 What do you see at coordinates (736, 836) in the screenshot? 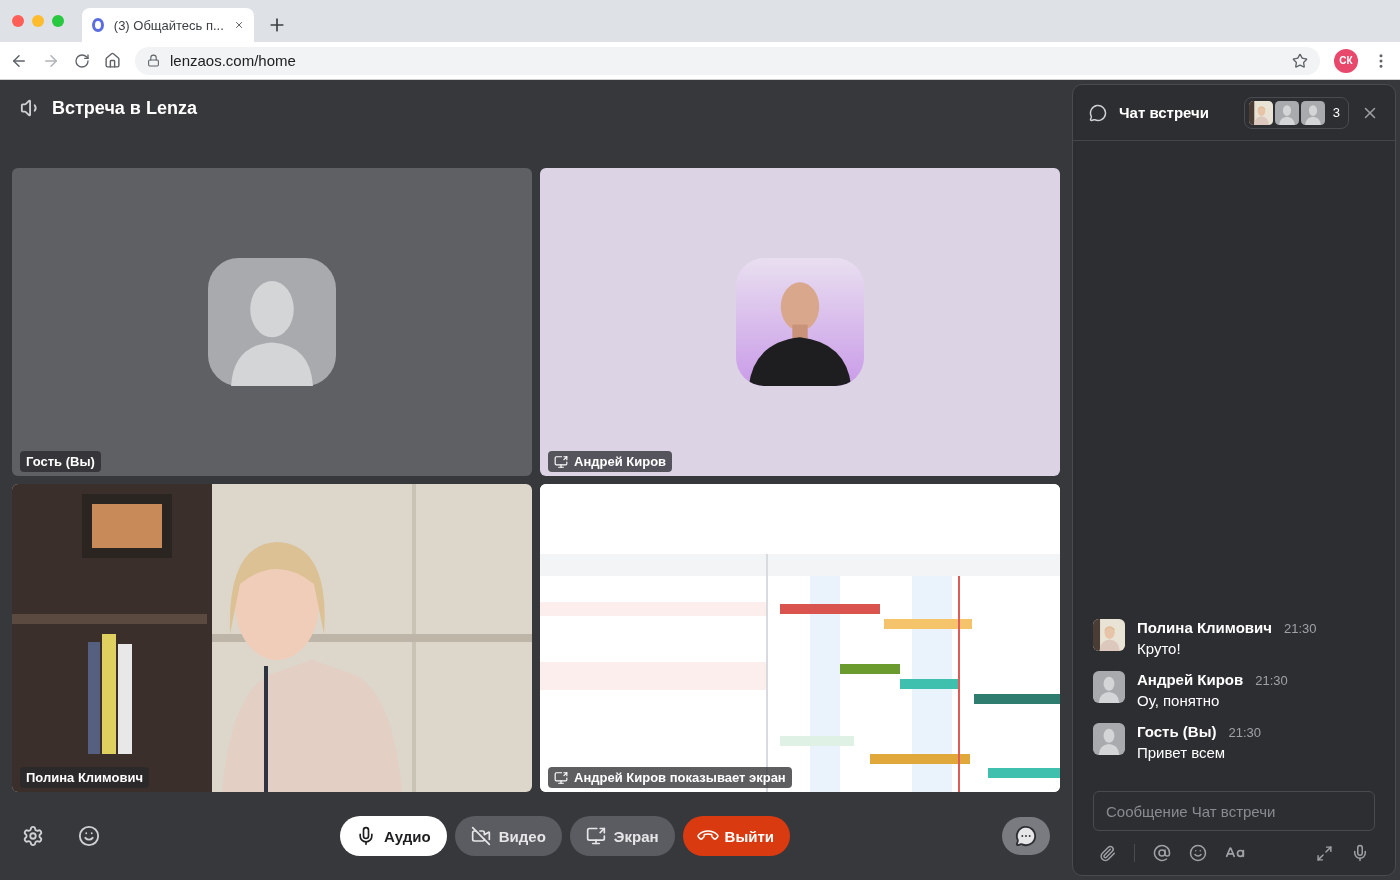
I see `leave-button: Выйти` at bounding box center [736, 836].